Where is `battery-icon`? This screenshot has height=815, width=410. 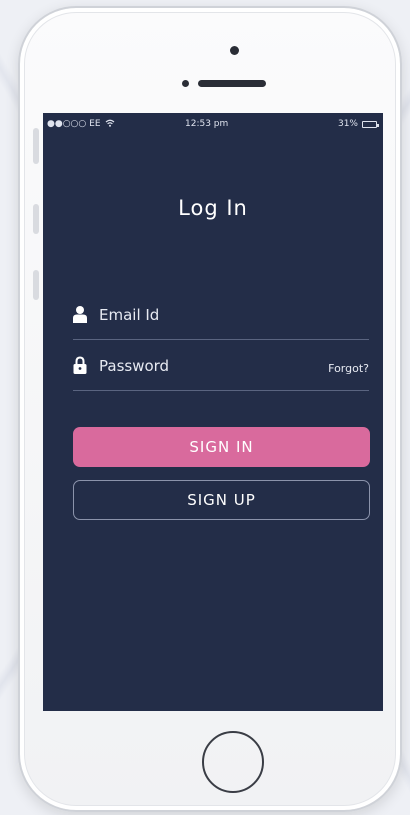 battery-icon is located at coordinates (370, 124).